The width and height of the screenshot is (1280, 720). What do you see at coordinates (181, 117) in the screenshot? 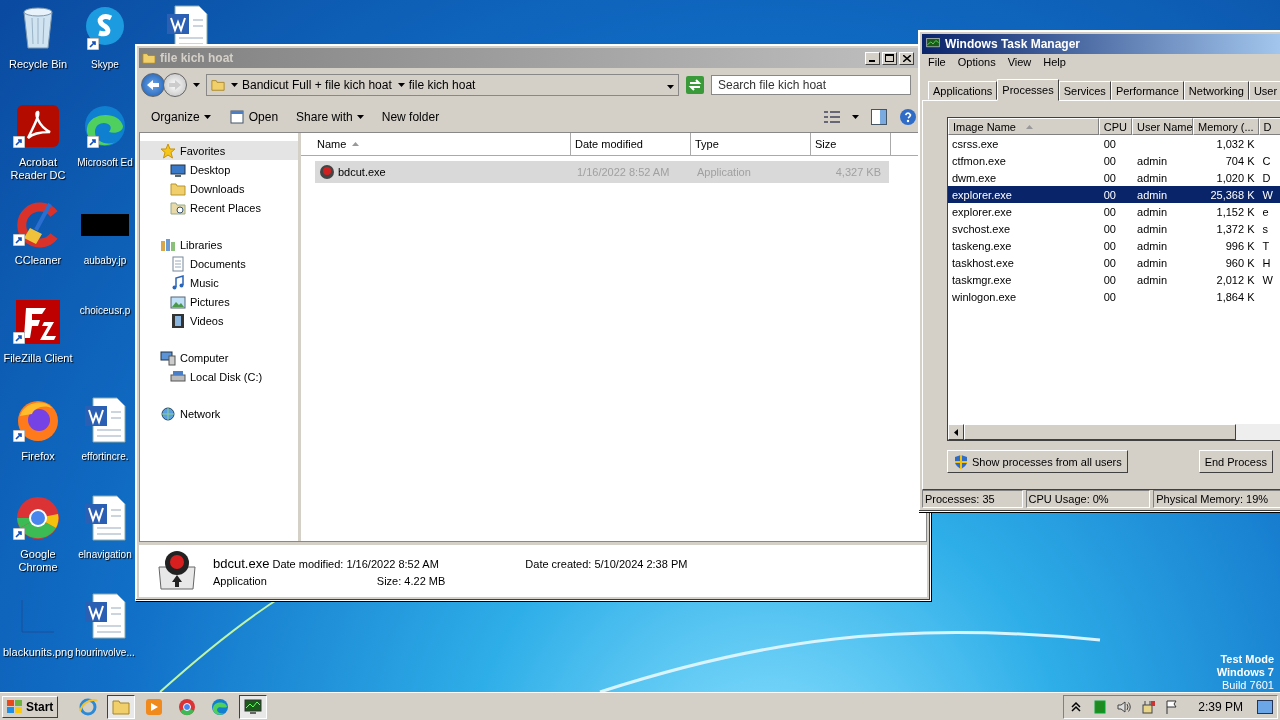
I see `toolbar-button: Organize` at bounding box center [181, 117].